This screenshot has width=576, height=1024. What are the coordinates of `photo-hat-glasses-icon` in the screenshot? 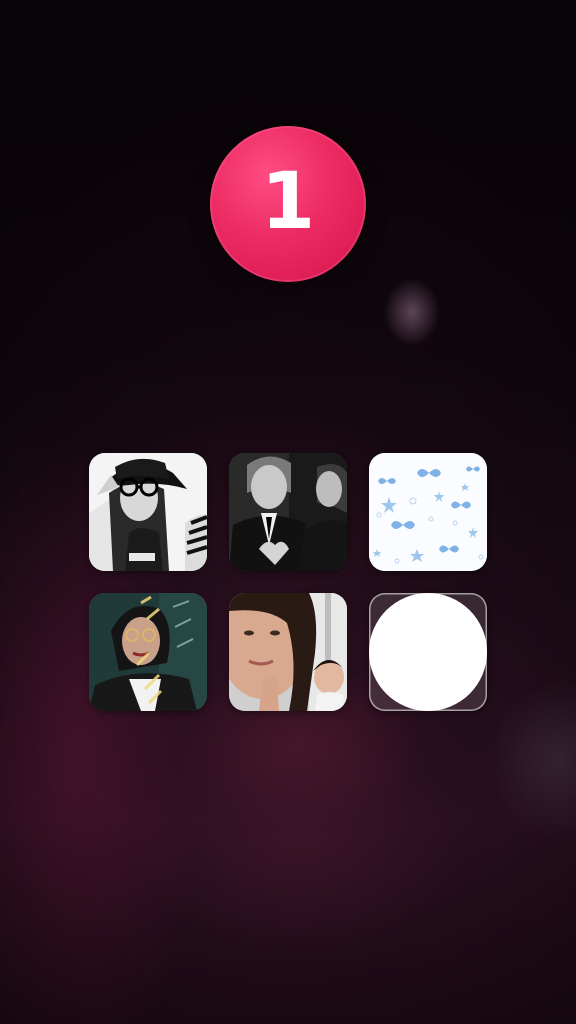 It's located at (148, 512).